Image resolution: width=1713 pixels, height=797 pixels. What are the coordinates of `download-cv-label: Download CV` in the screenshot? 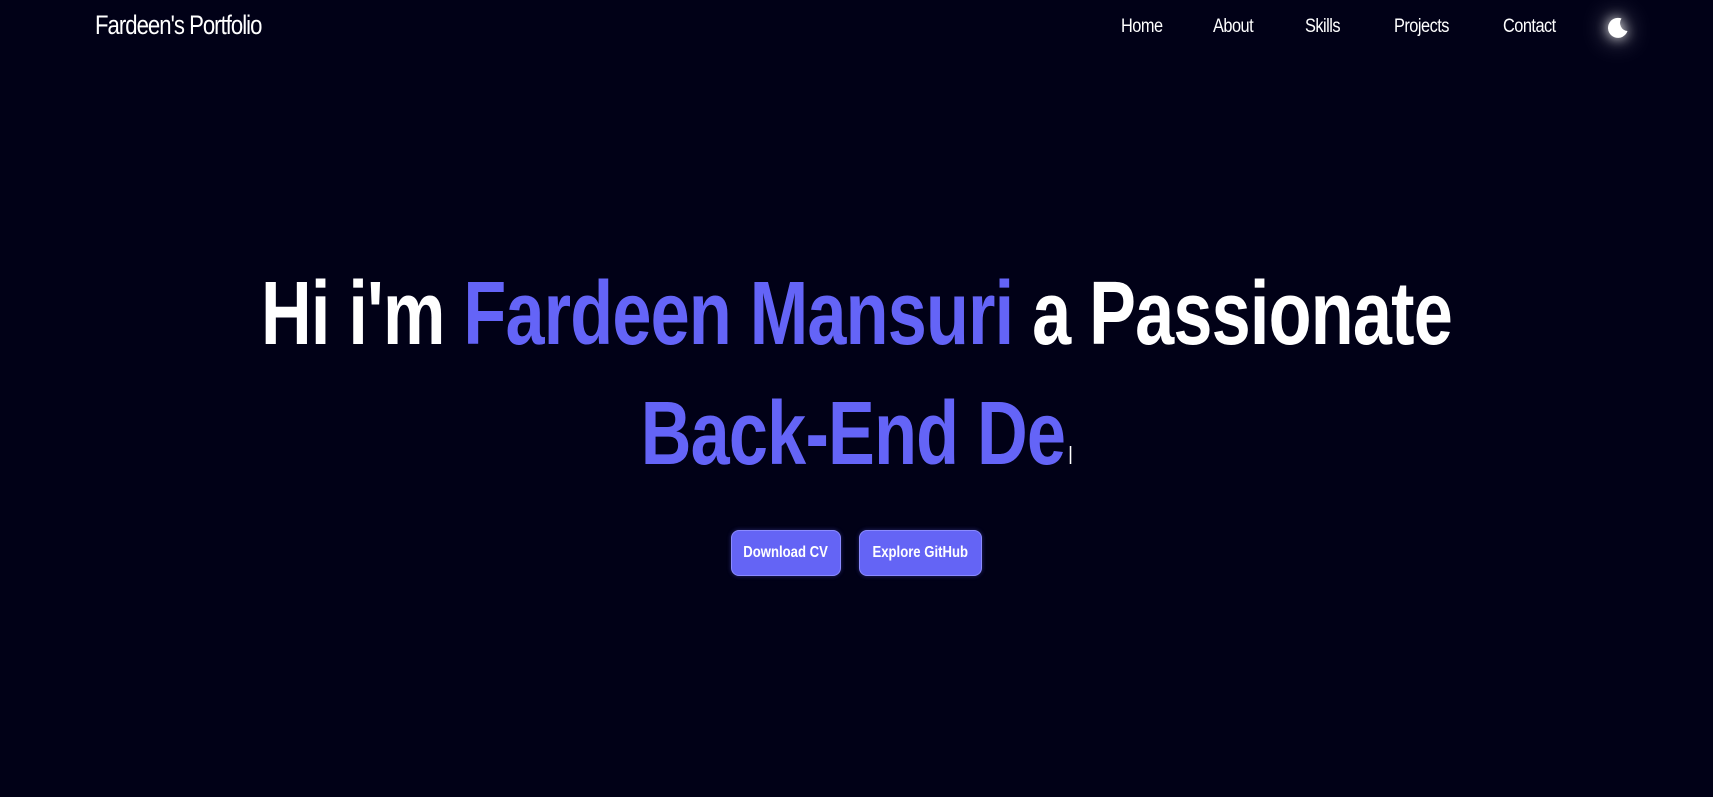 It's located at (786, 552).